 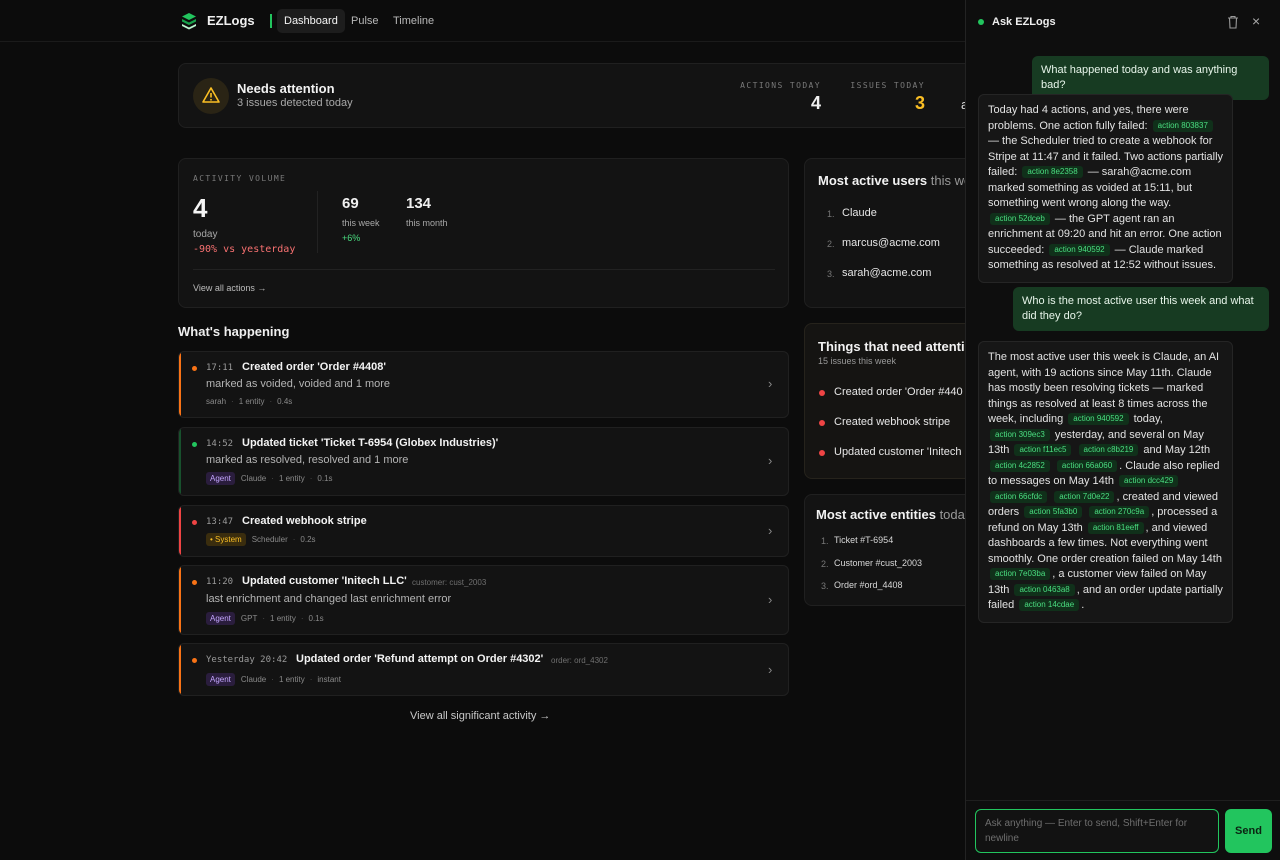 What do you see at coordinates (895, 180) in the screenshot?
I see `active-users-title: Most active users this we` at bounding box center [895, 180].